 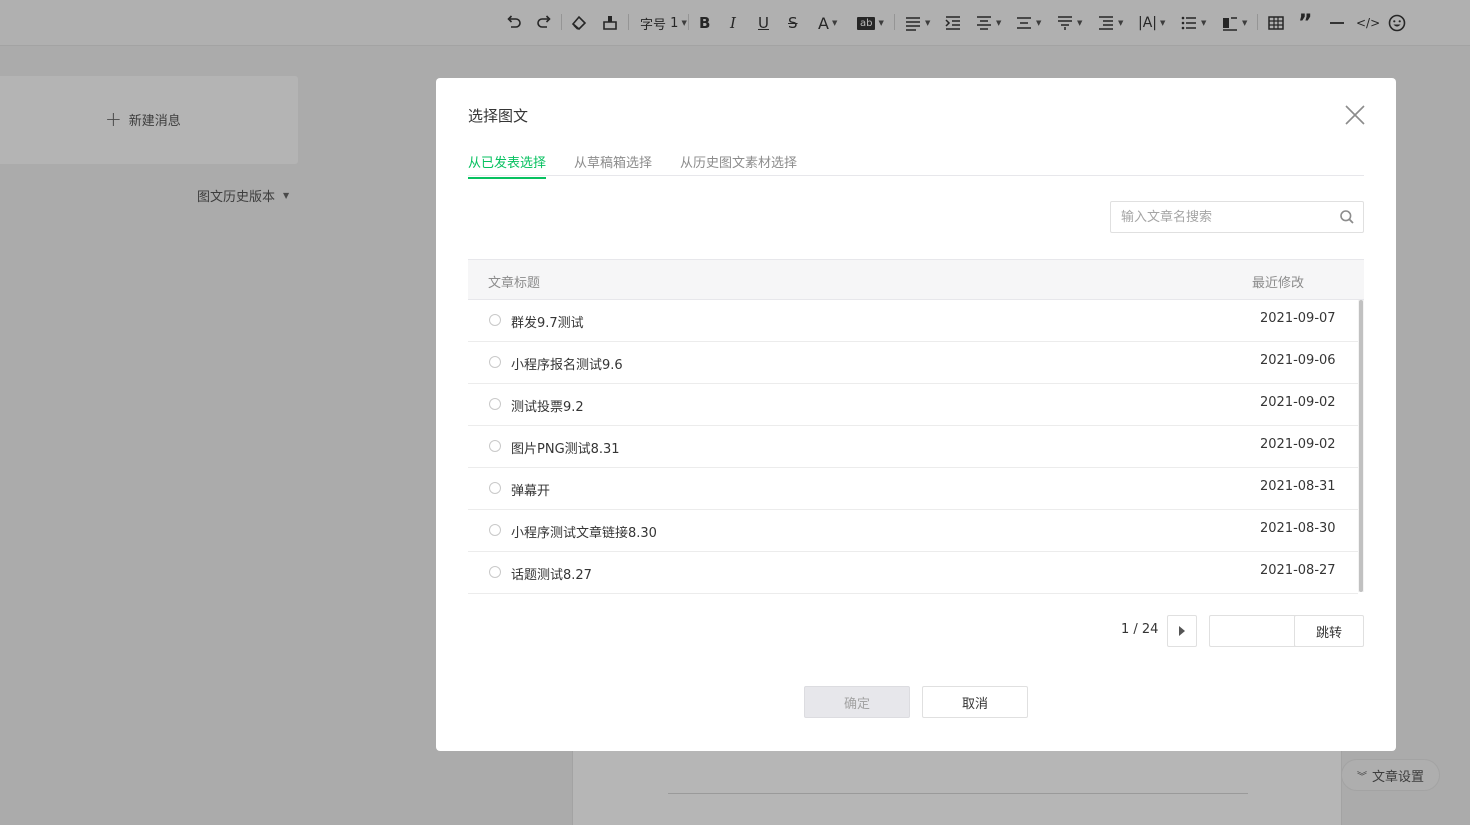 What do you see at coordinates (1298, 360) in the screenshot?
I see `article-date: 2021-09-06` at bounding box center [1298, 360].